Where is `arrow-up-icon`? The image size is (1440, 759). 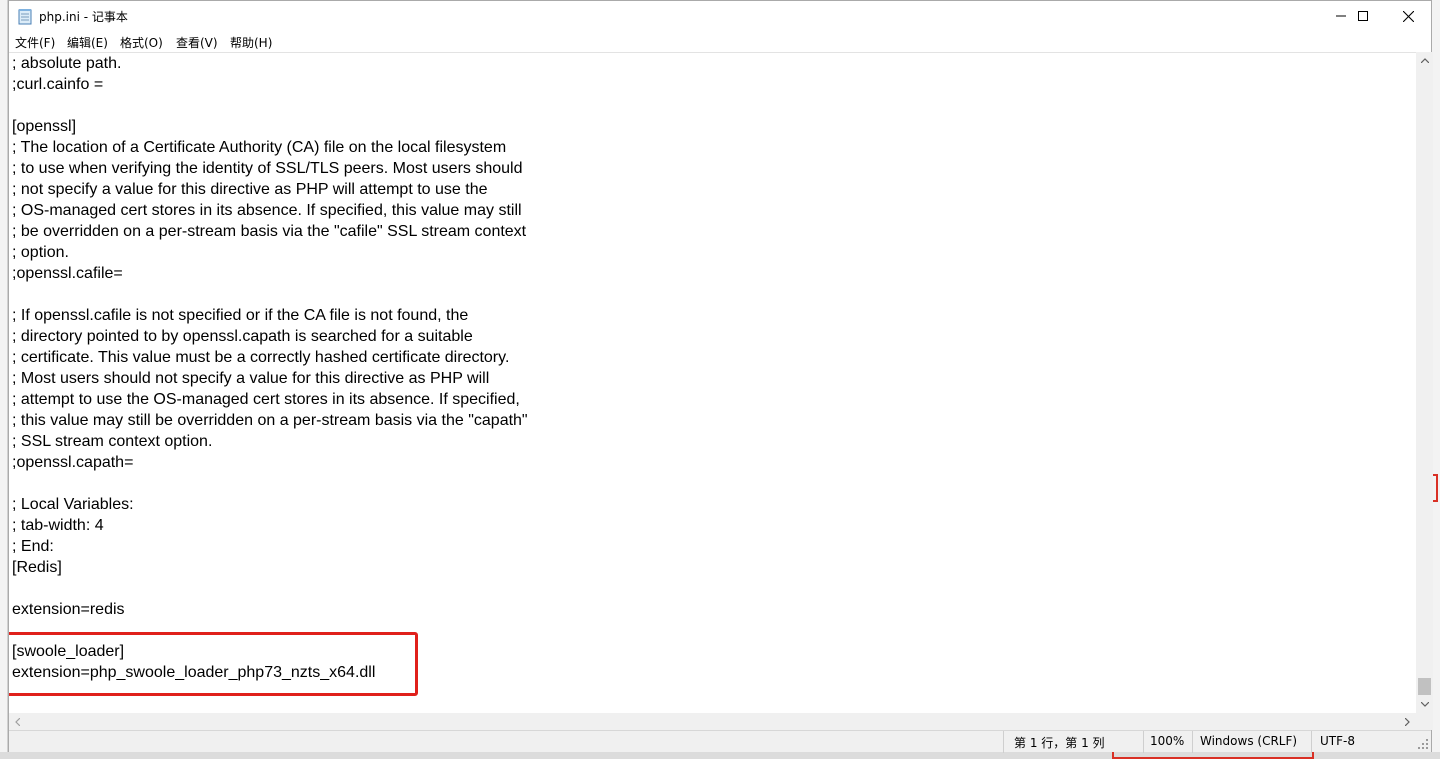
arrow-up-icon is located at coordinates (1424, 60).